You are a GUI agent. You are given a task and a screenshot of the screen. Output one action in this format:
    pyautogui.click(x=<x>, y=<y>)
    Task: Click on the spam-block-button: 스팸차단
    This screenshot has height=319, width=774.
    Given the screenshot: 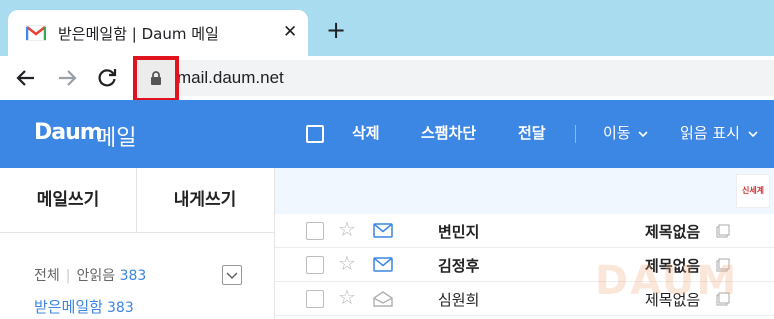 What is the action you would take?
    pyautogui.click(x=448, y=132)
    